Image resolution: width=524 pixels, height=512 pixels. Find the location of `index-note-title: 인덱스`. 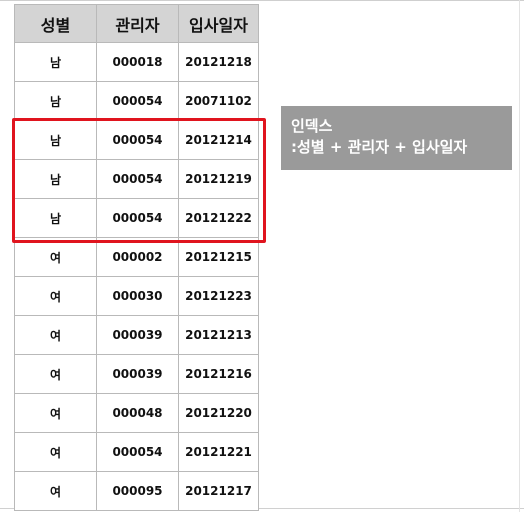

index-note-title: 인덱스 is located at coordinates (312, 126).